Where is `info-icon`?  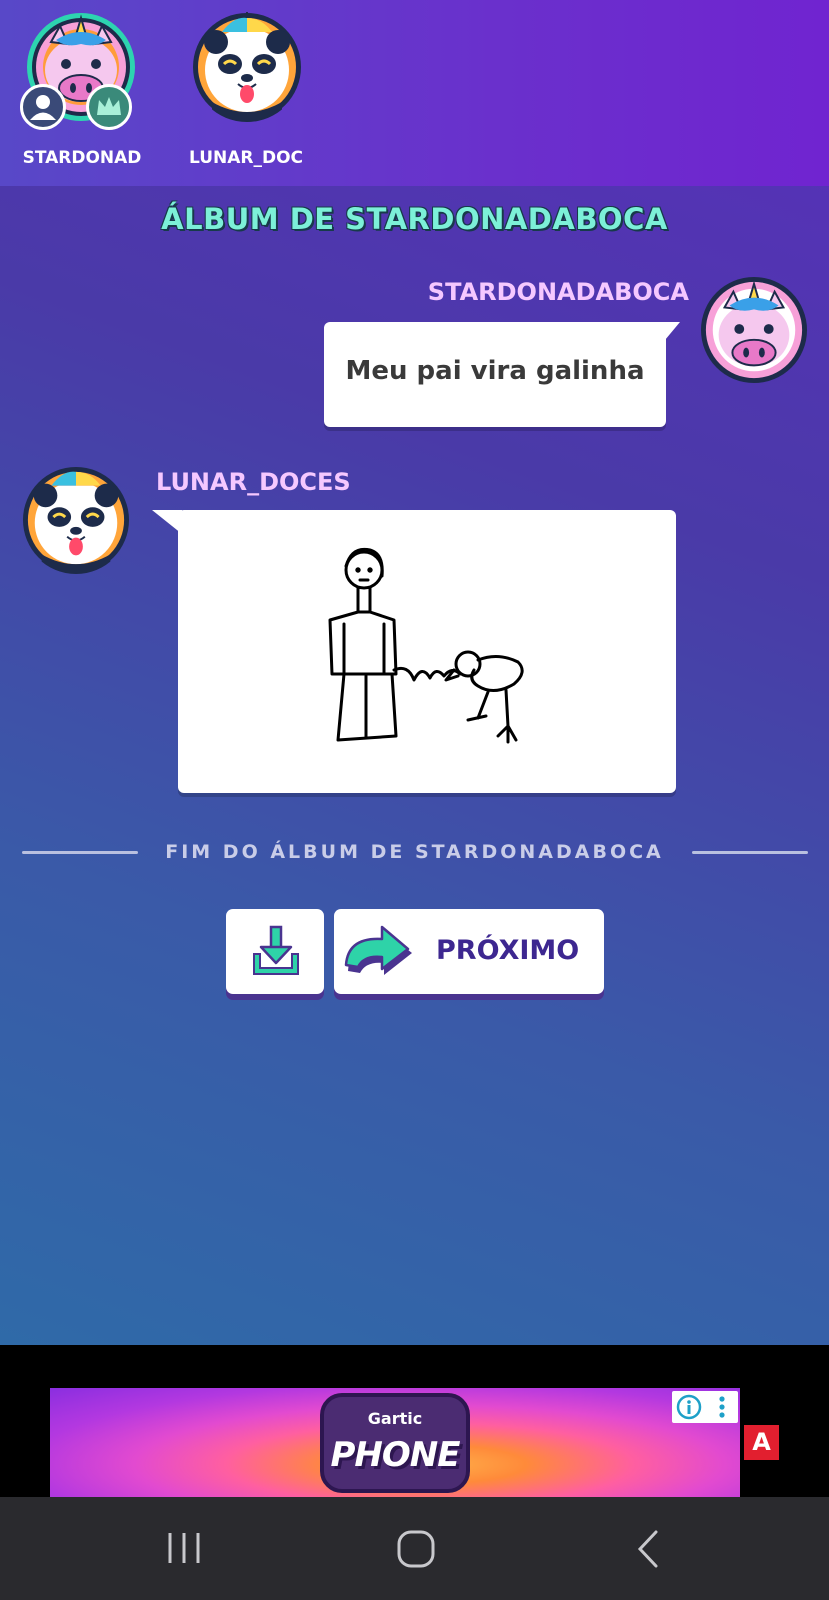 info-icon is located at coordinates (689, 1407).